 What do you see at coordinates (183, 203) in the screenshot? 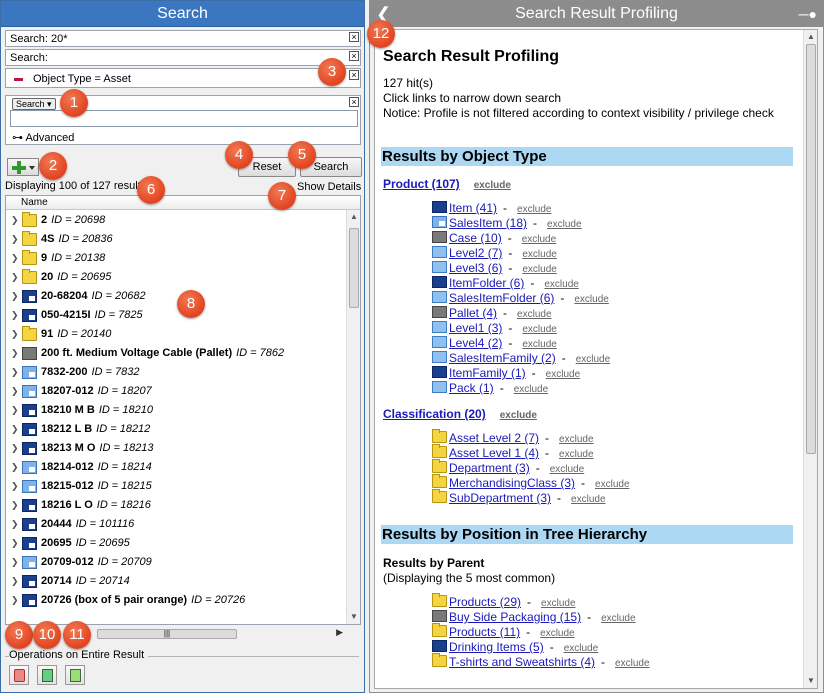
I see `column-header-name: Name` at bounding box center [183, 203].